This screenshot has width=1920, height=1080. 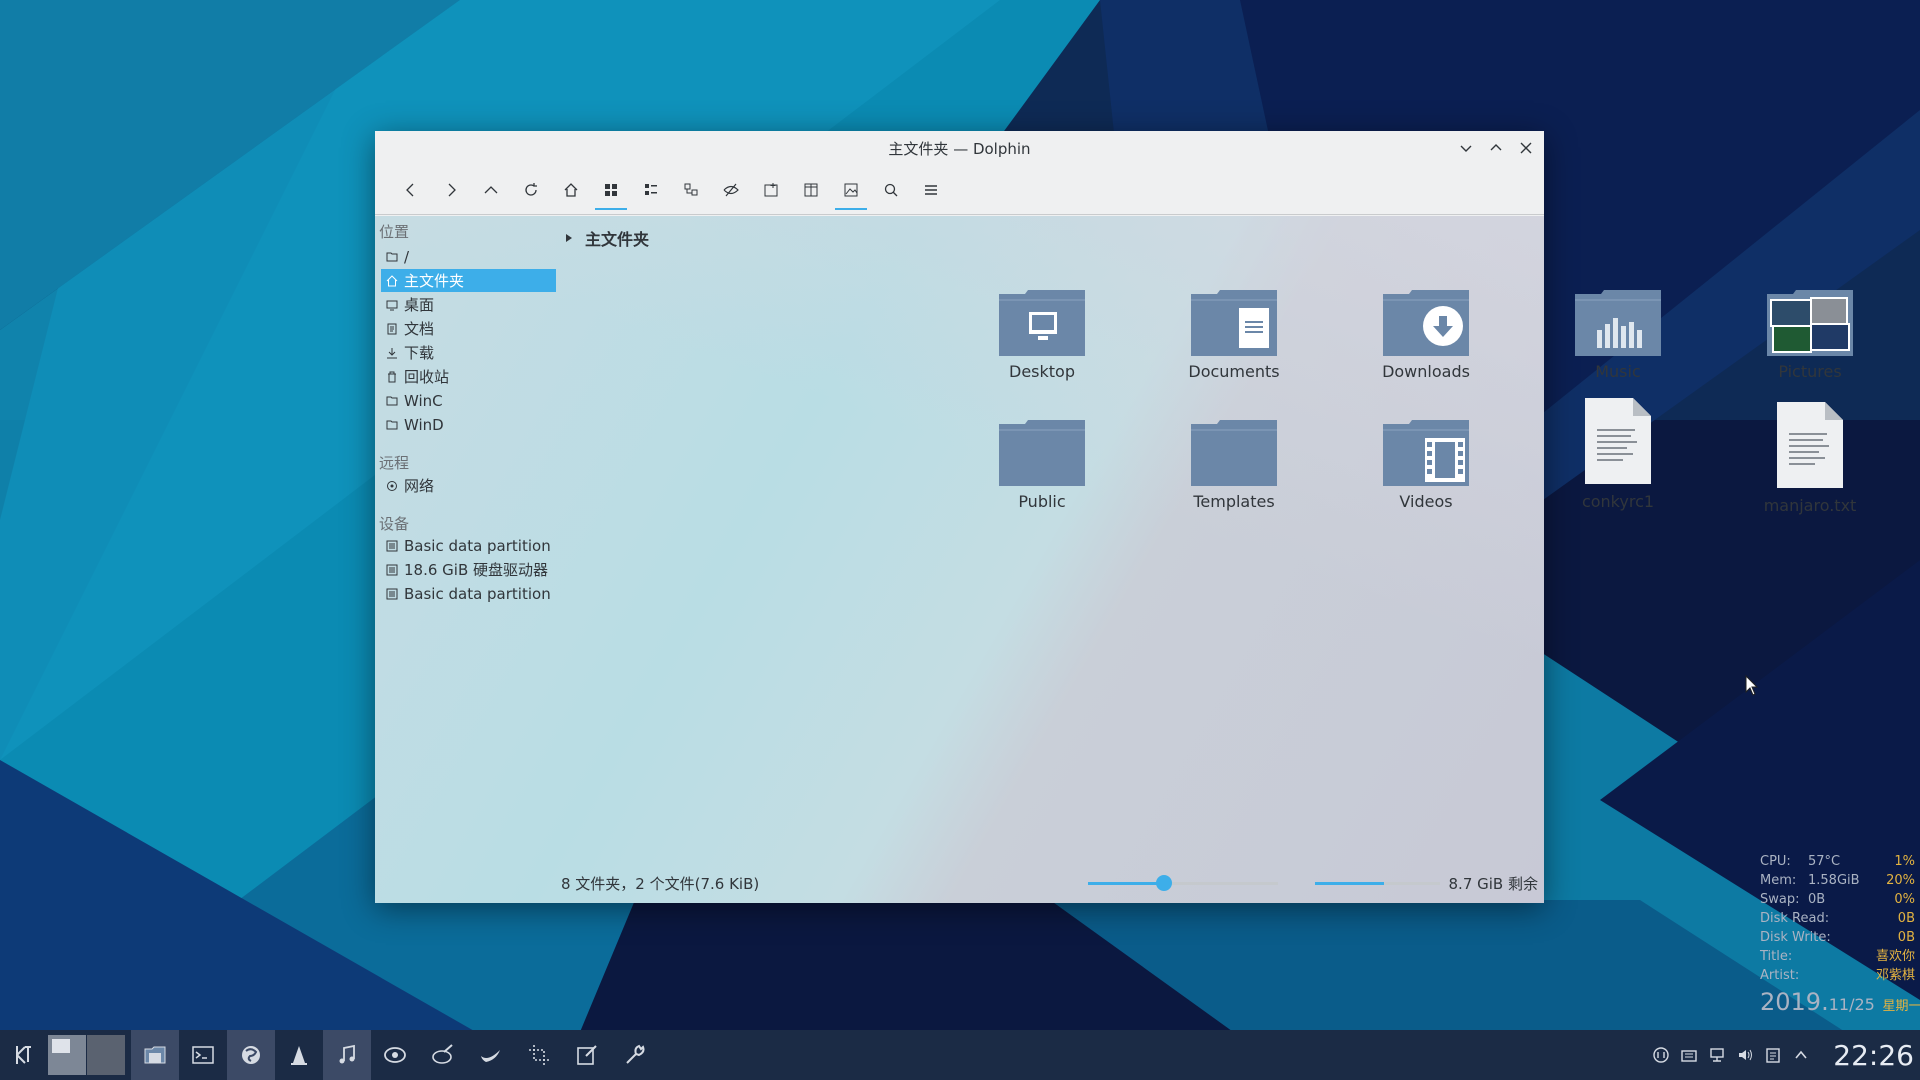 I want to click on taskbar-settings, so click(x=635, y=1055).